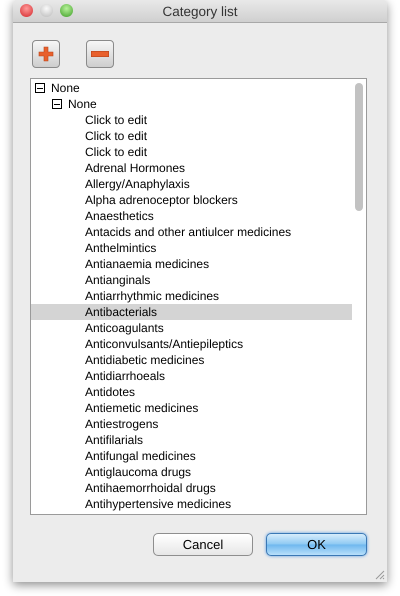 This screenshot has width=400, height=596. What do you see at coordinates (110, 392) in the screenshot?
I see `category-label: Antidotes` at bounding box center [110, 392].